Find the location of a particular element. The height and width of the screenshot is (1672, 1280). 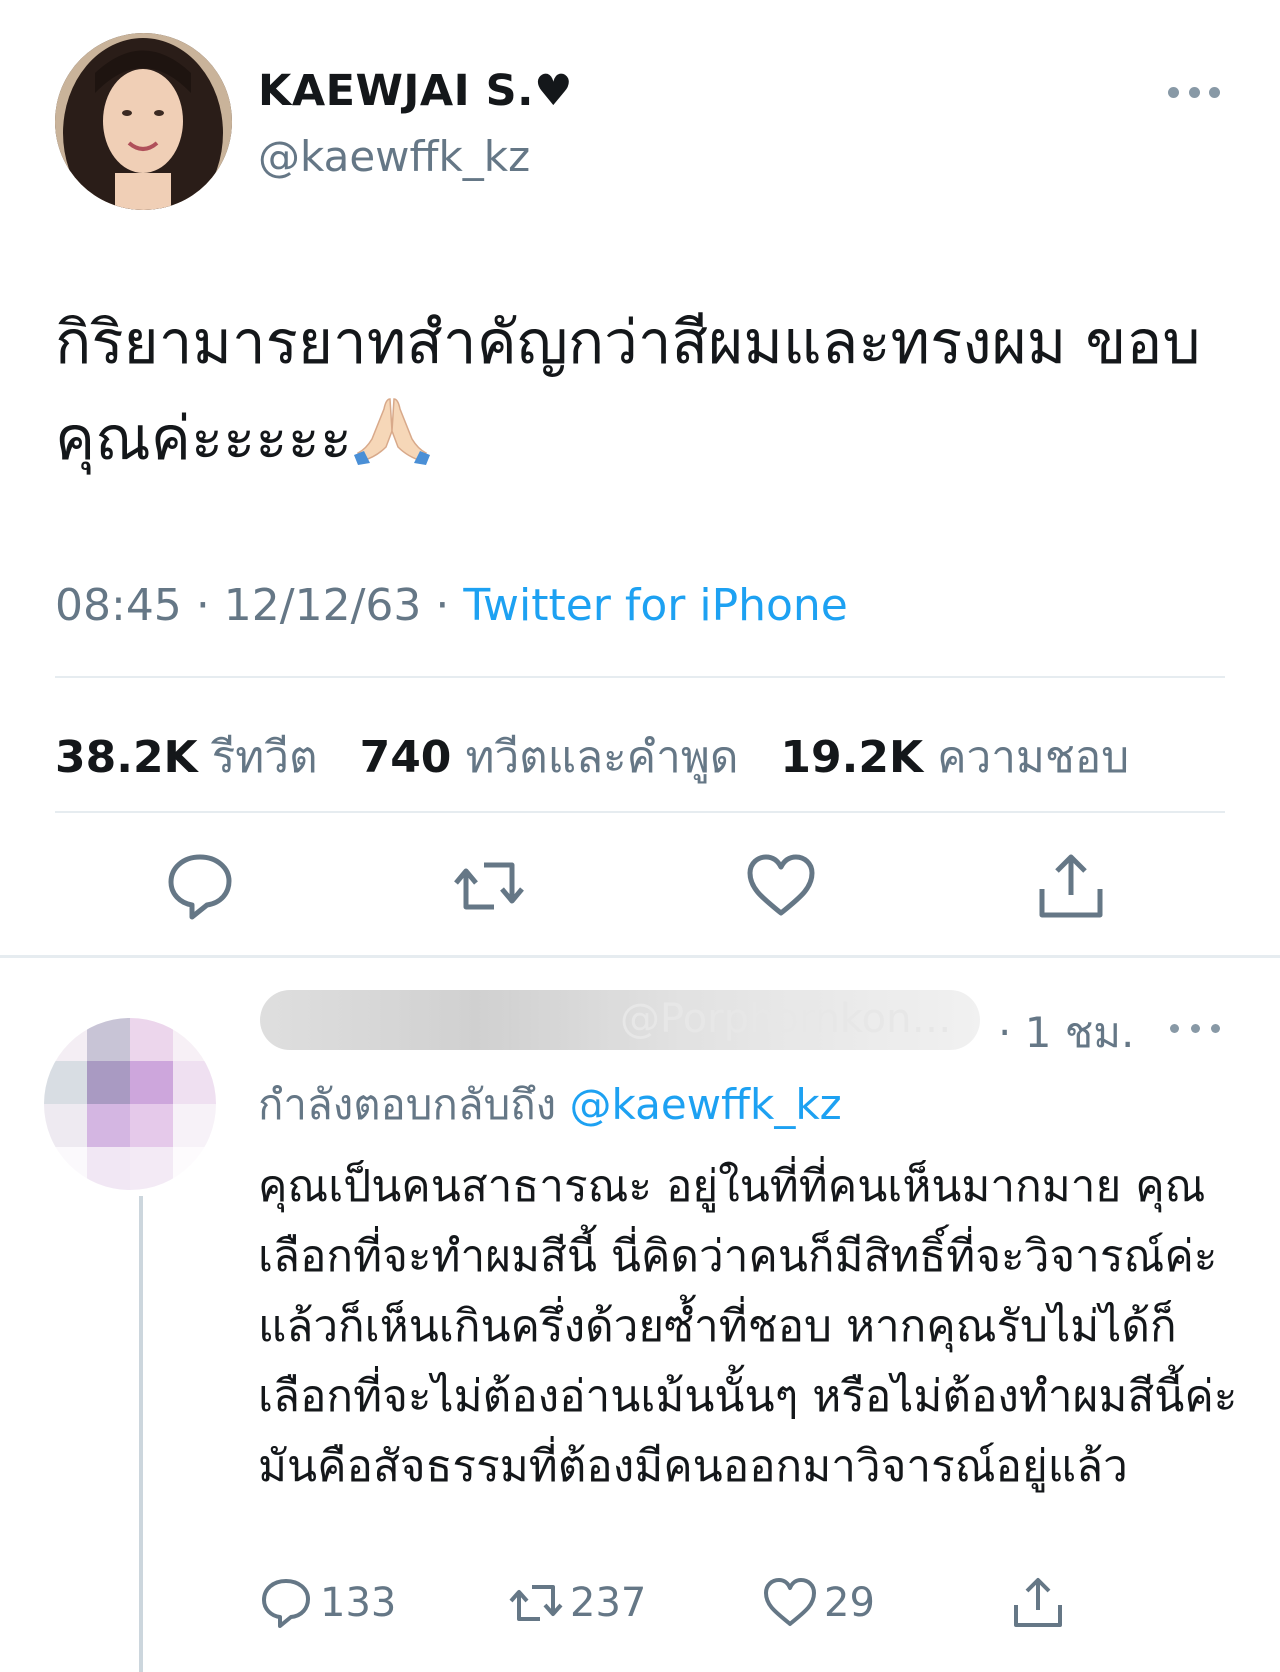

retweets-count: 38.2K is located at coordinates (126, 757).